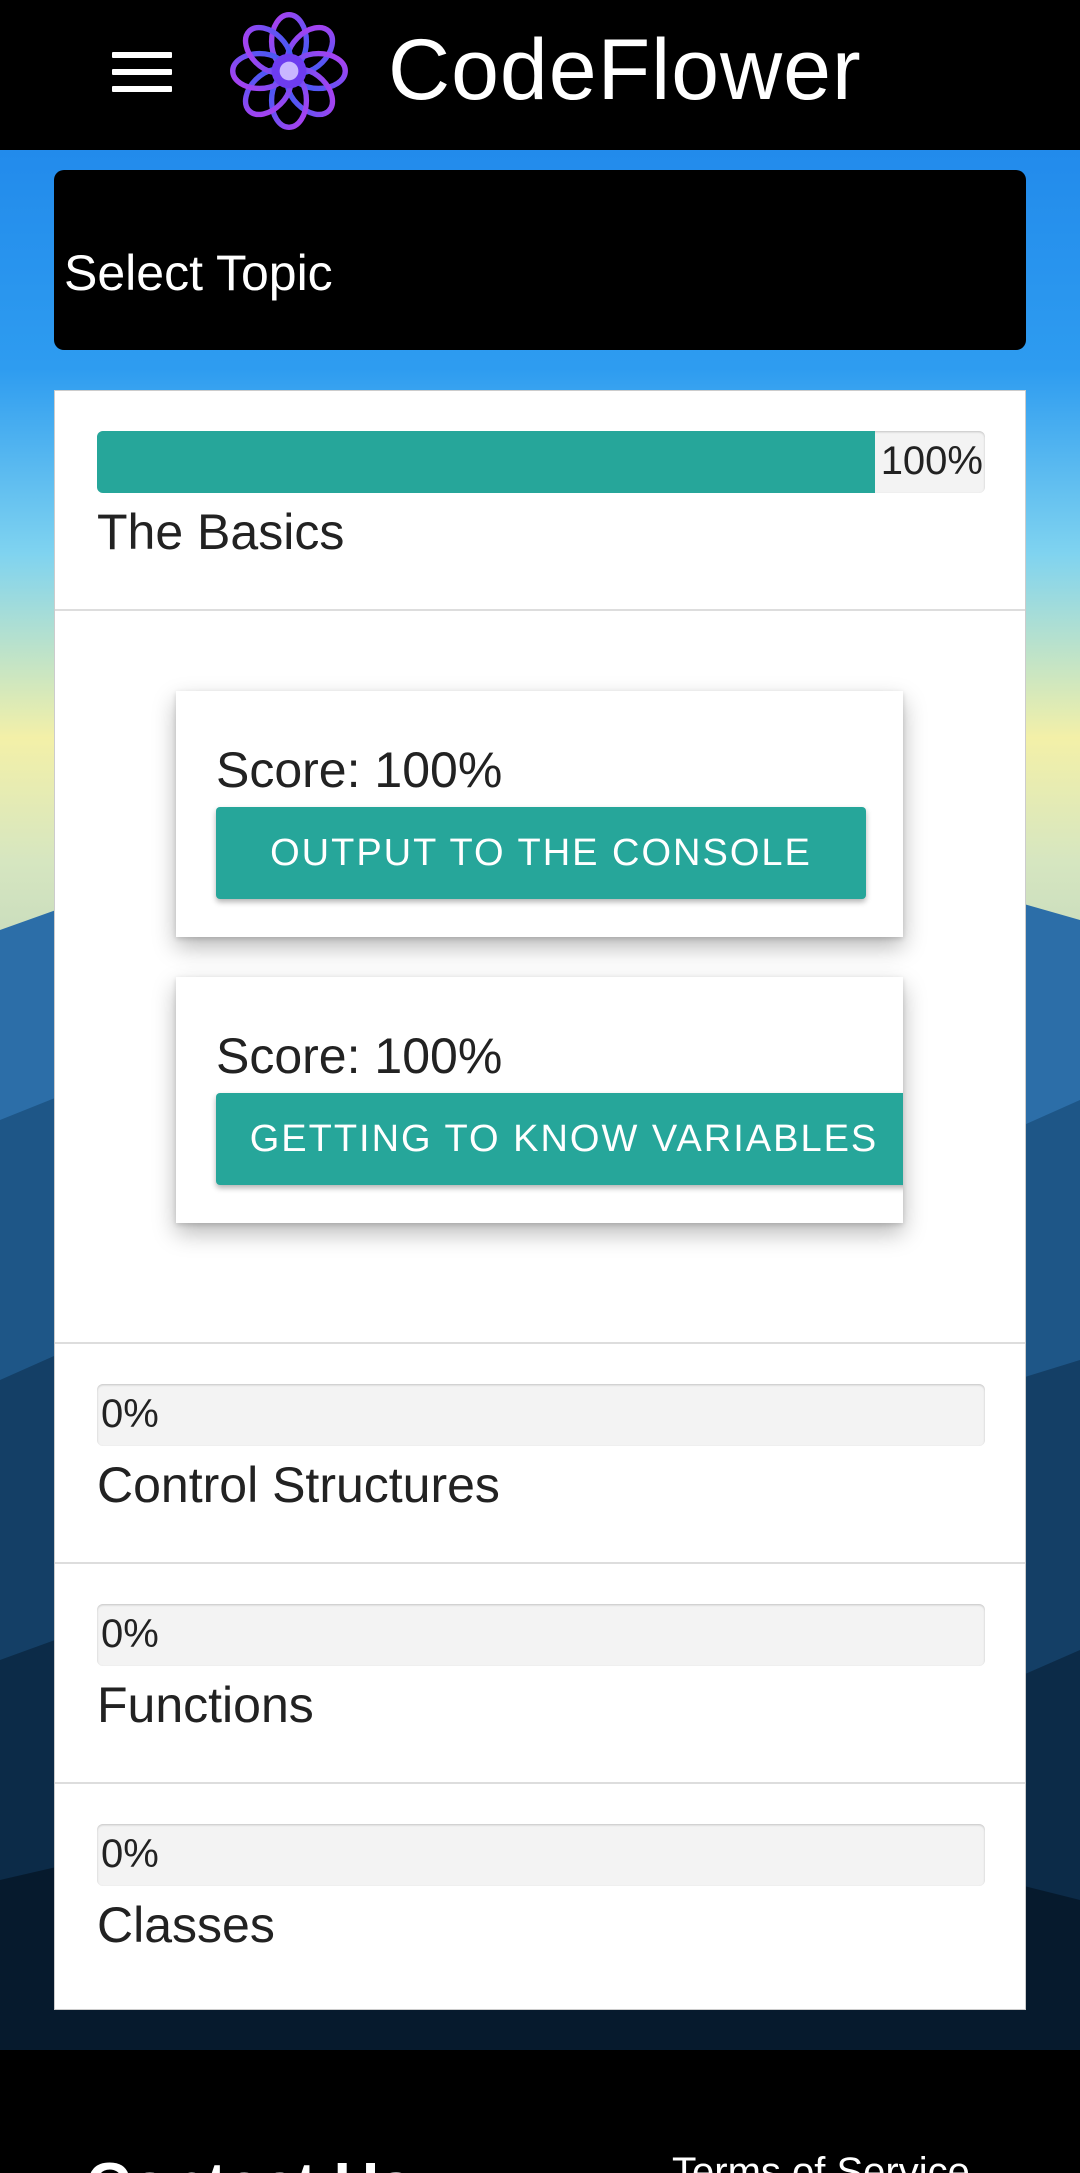 Image resolution: width=1080 pixels, height=2173 pixels. I want to click on progress-bar: 100%, so click(541, 462).